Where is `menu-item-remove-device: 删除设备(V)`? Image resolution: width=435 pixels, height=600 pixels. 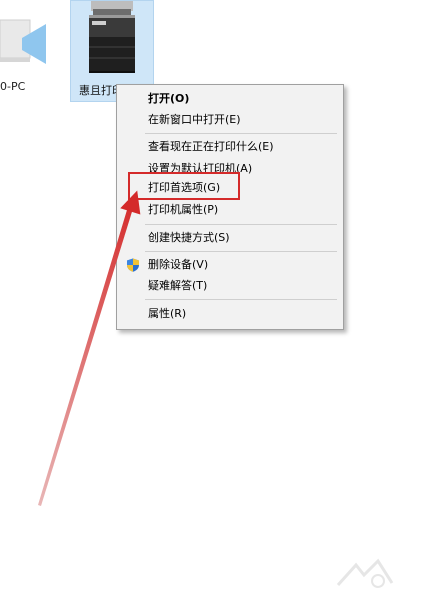 menu-item-remove-device: 删除设备(V) is located at coordinates (230, 265).